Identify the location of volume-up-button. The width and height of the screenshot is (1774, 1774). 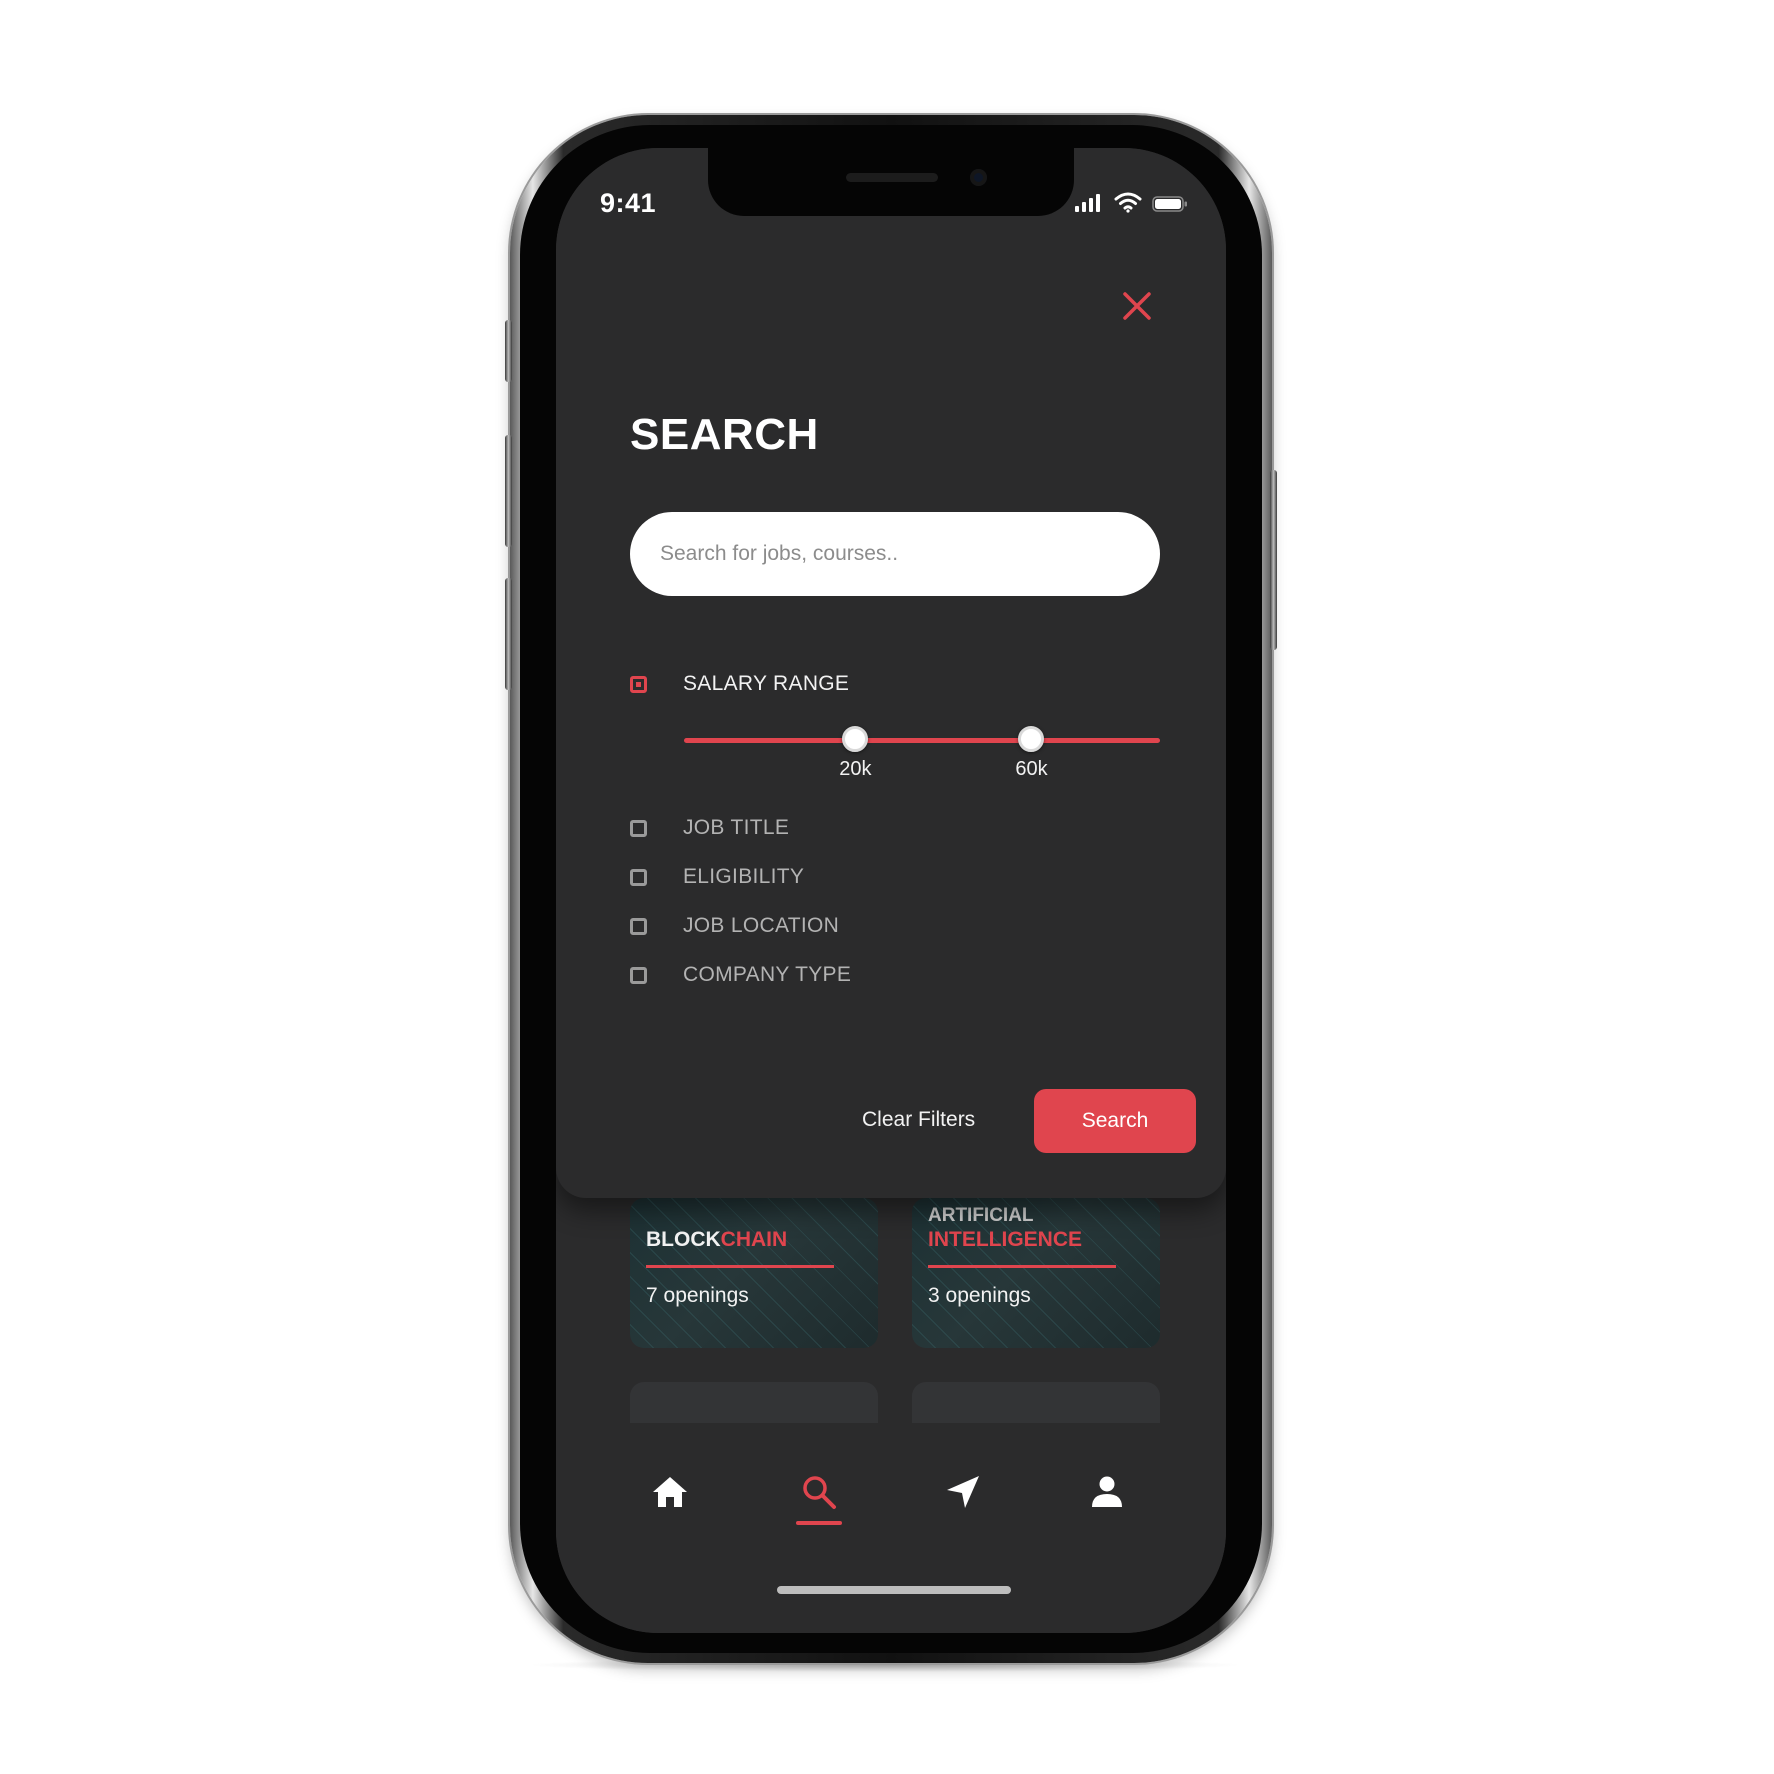
(508, 491).